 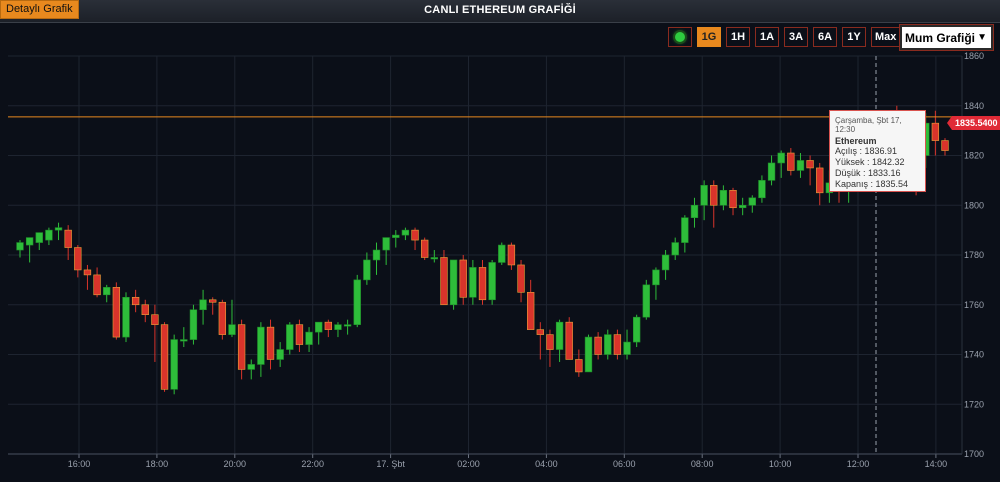 I want to click on tooltip-high: Yüksek : 1842.32, so click(x=870, y=162).